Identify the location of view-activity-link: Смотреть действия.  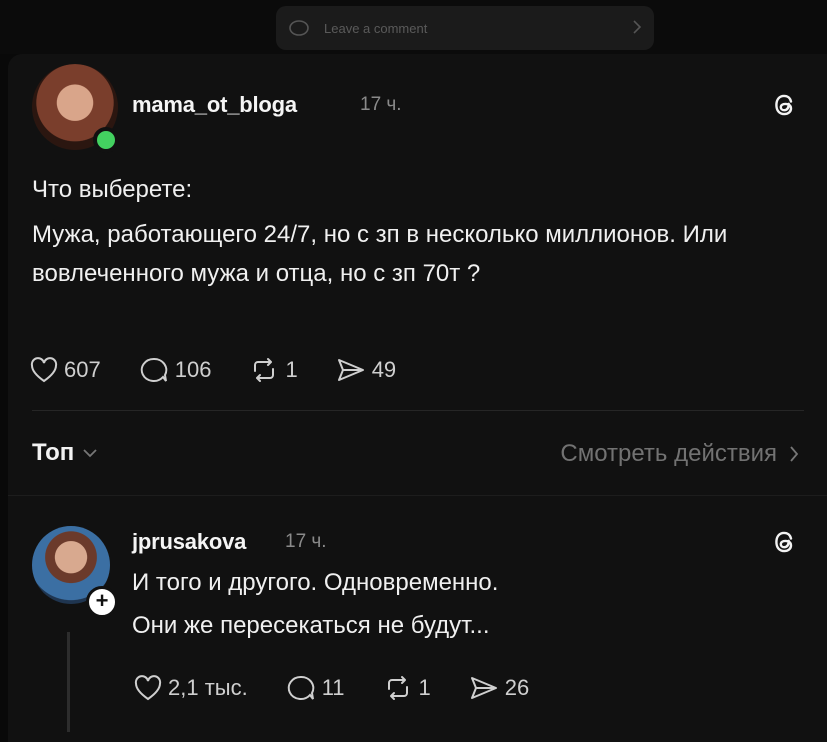
(679, 454).